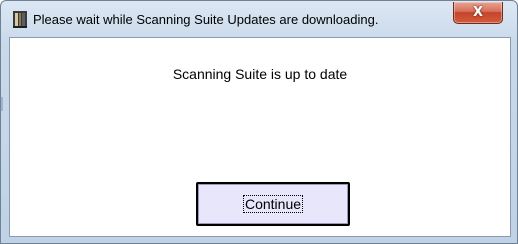 Image resolution: width=518 pixels, height=244 pixels. What do you see at coordinates (20, 19) in the screenshot?
I see `app-icon` at bounding box center [20, 19].